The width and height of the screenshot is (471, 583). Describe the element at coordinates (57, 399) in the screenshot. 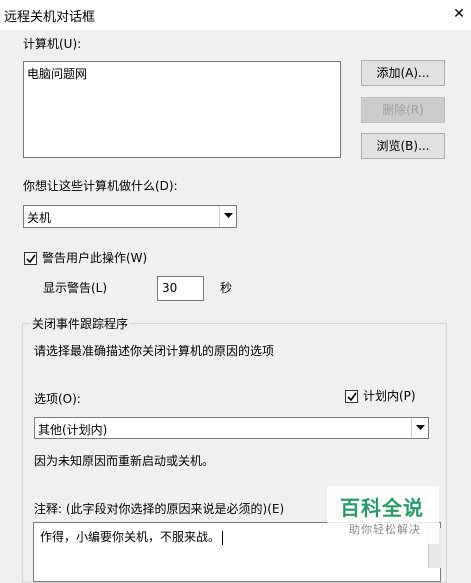

I see `option-label: 选项(O):` at that location.